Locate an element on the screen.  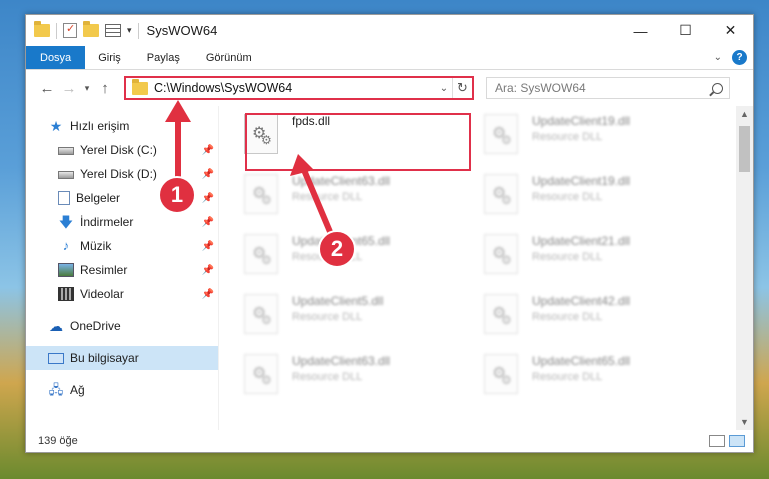
arrow-2-head is located at coordinates (302, 165).